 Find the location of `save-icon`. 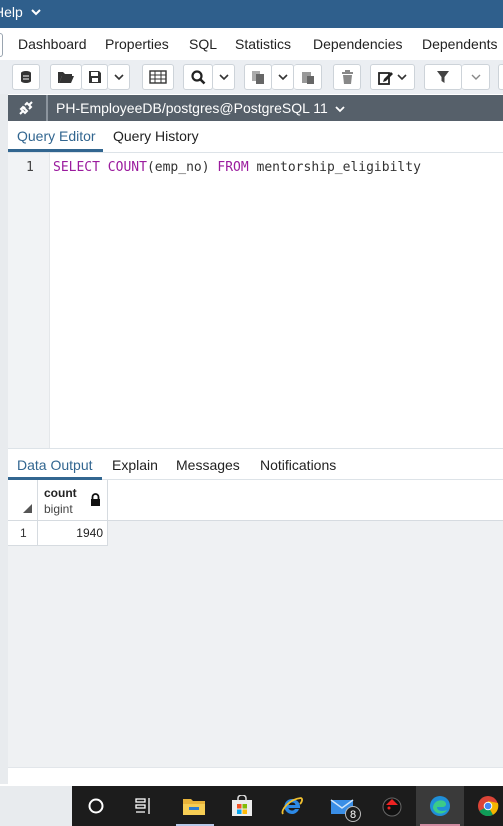

save-icon is located at coordinates (94, 77).